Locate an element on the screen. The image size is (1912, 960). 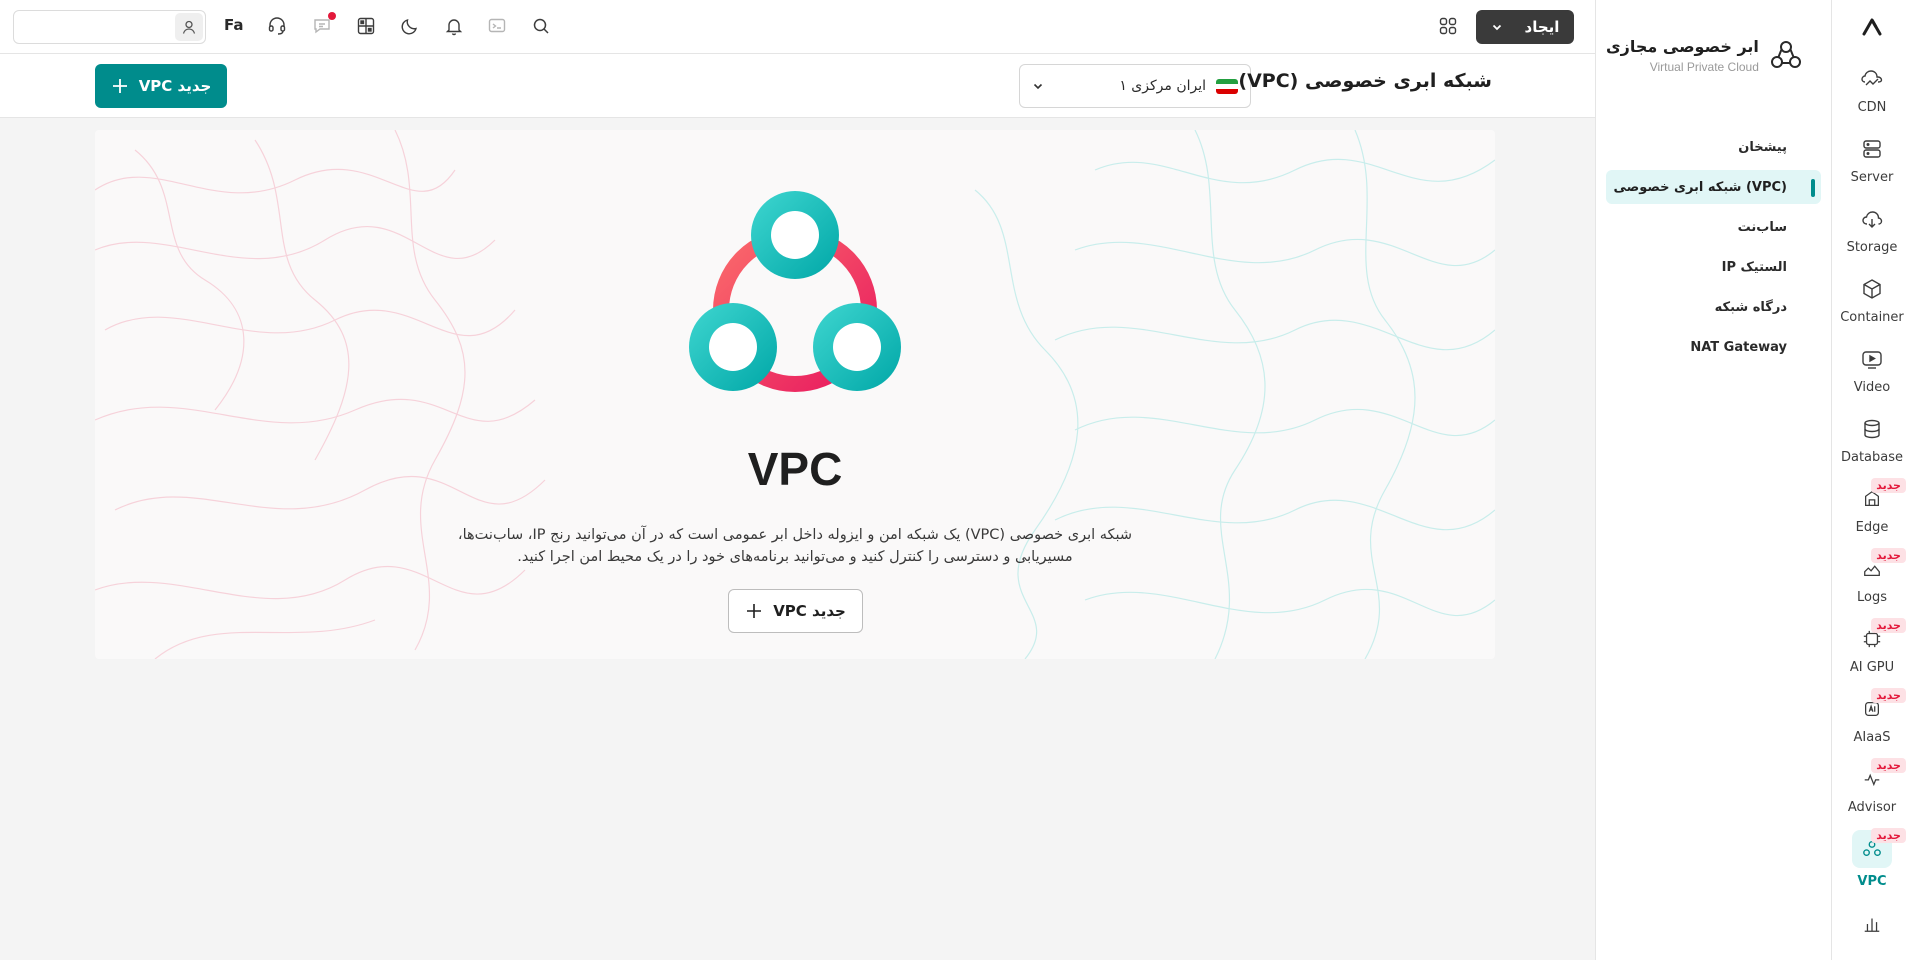
rail-item-server: Server is located at coordinates (1872, 159).